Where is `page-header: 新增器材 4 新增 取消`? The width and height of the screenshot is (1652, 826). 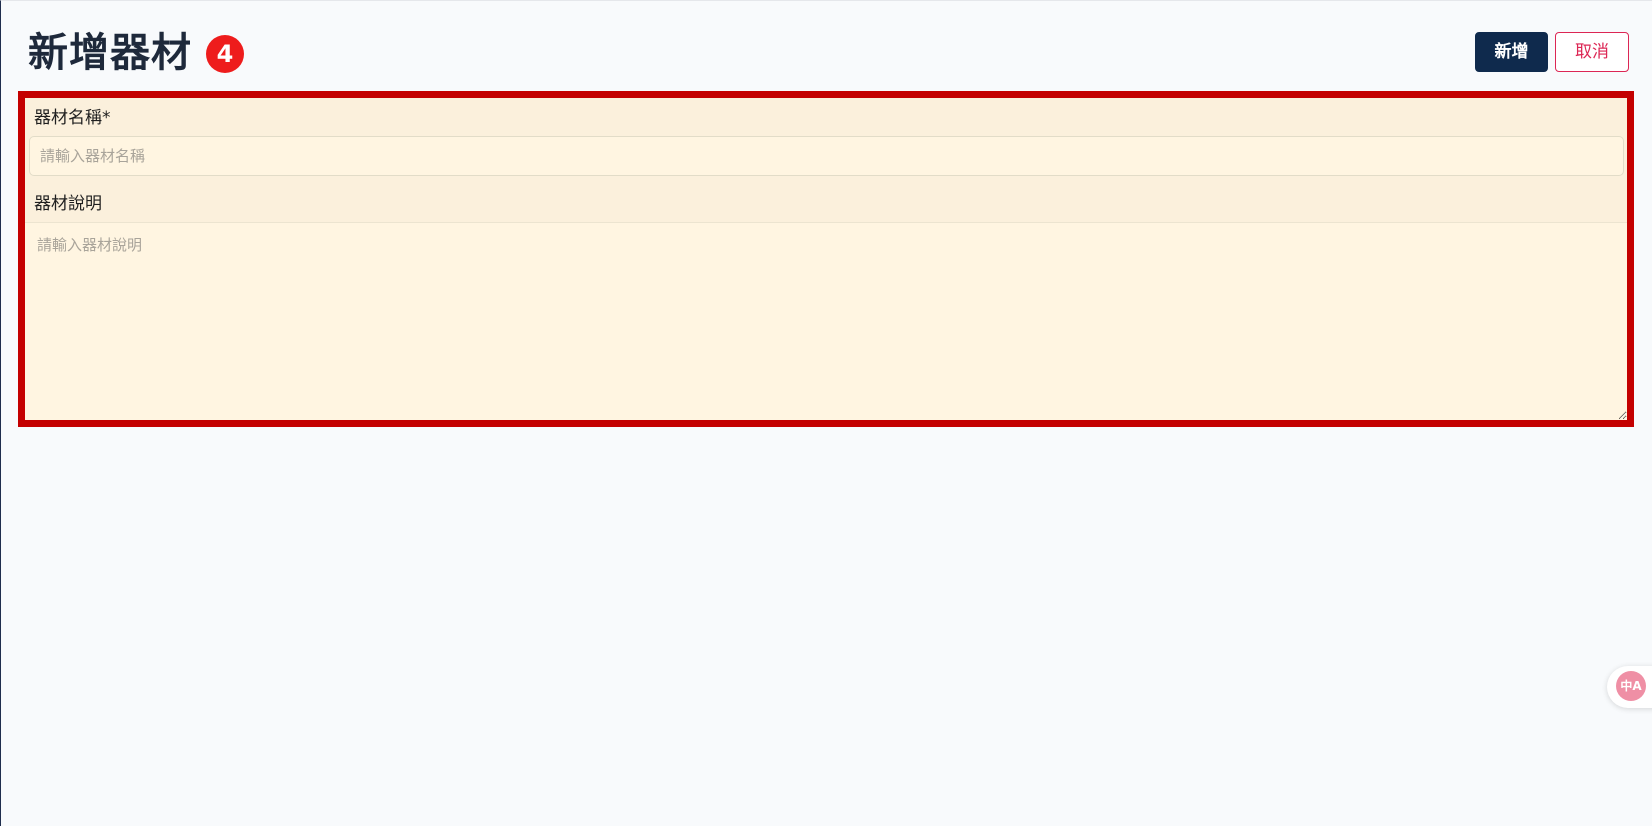 page-header: 新增器材 4 新增 取消 is located at coordinates (826, 46).